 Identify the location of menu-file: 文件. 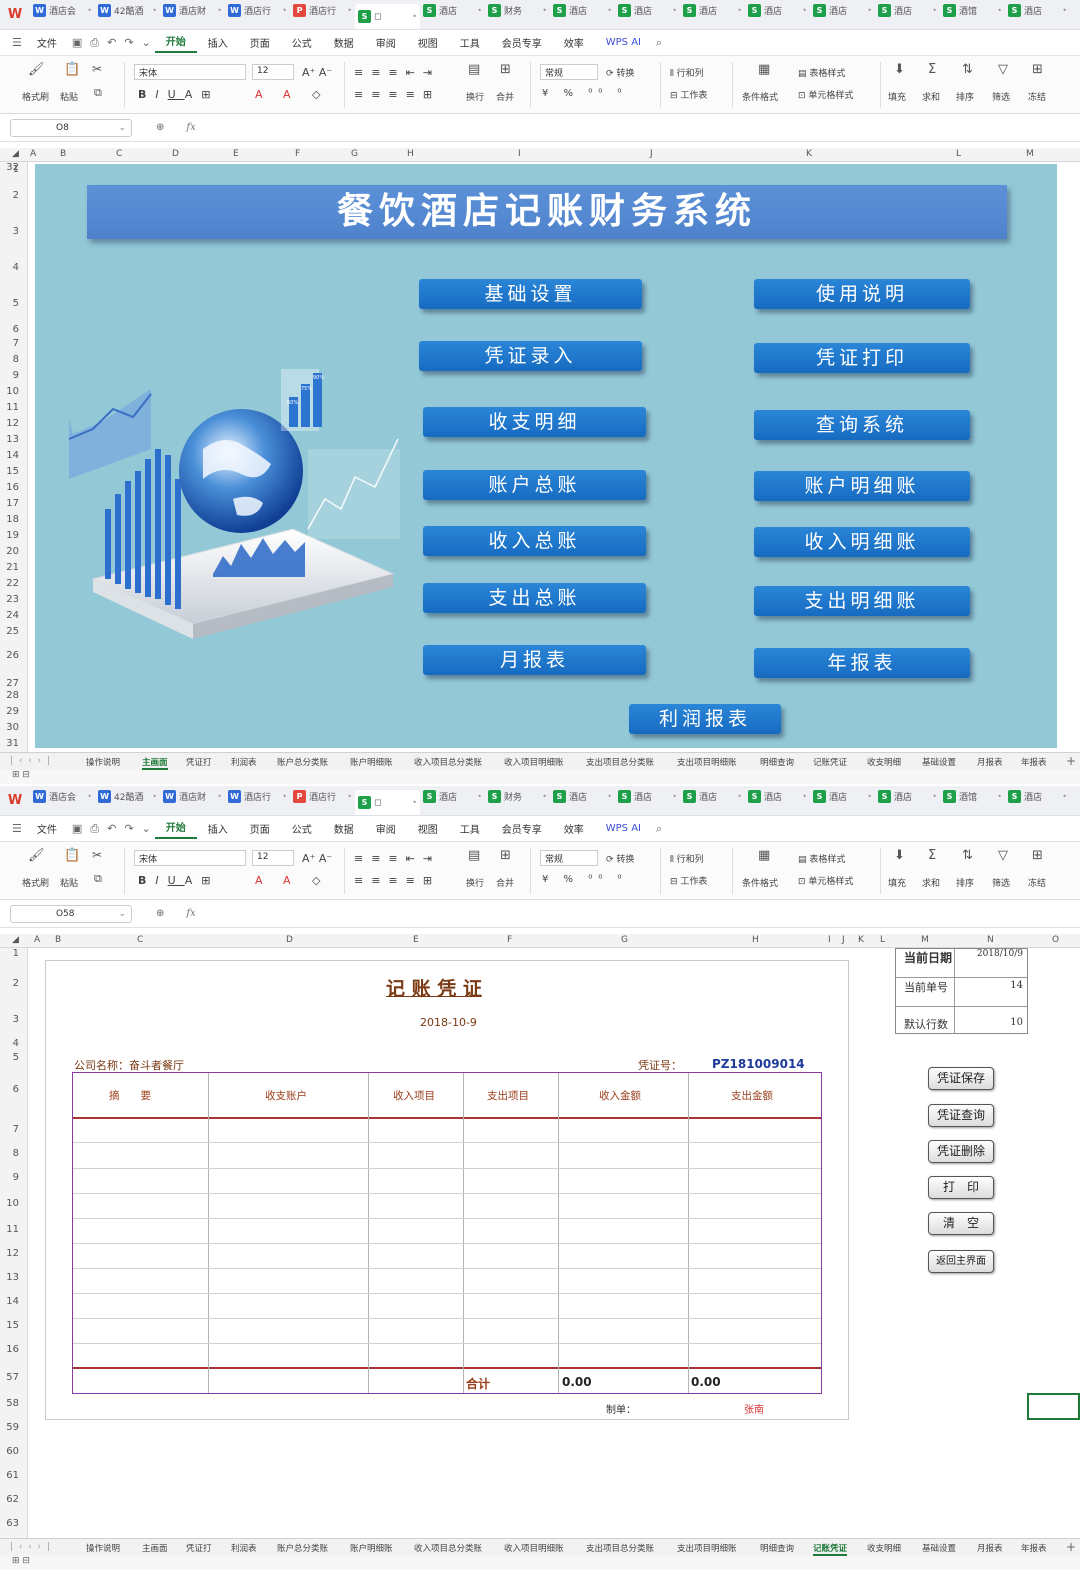
(47, 828).